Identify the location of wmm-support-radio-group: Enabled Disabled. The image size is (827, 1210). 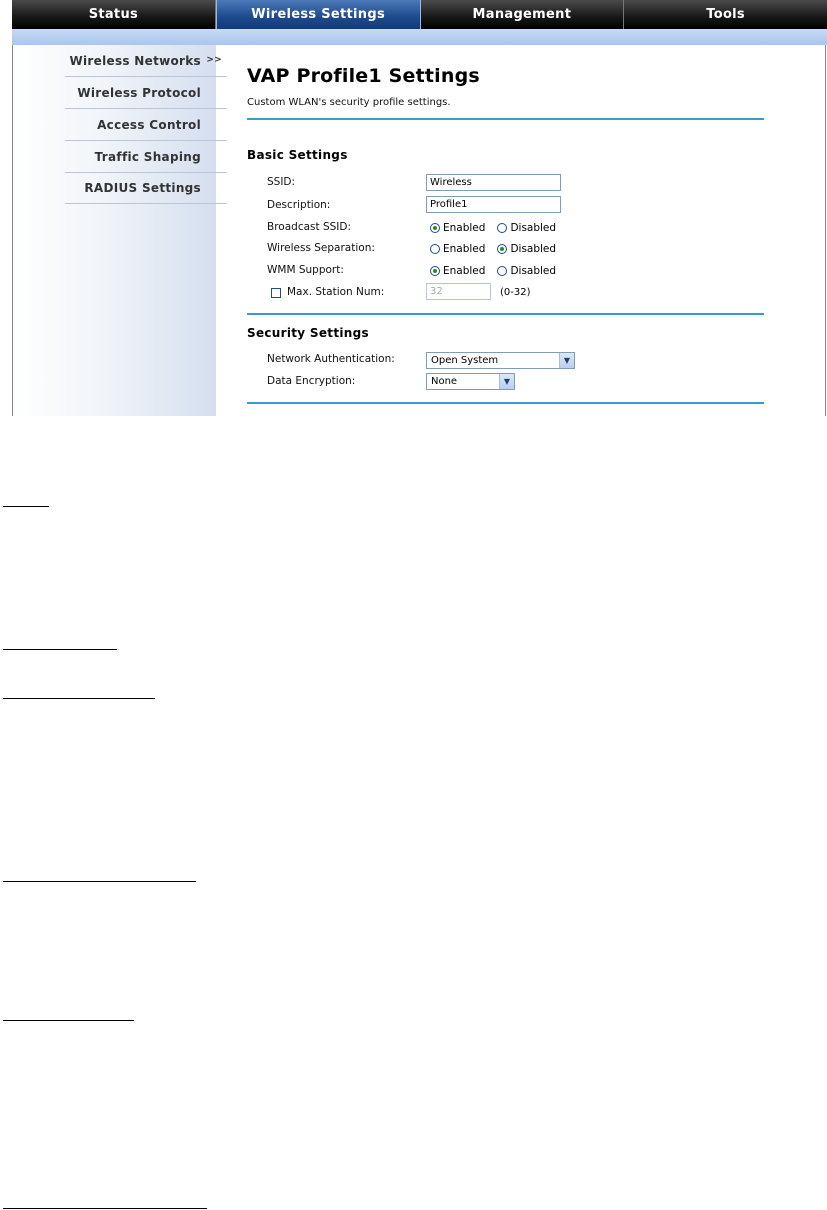
(499, 271).